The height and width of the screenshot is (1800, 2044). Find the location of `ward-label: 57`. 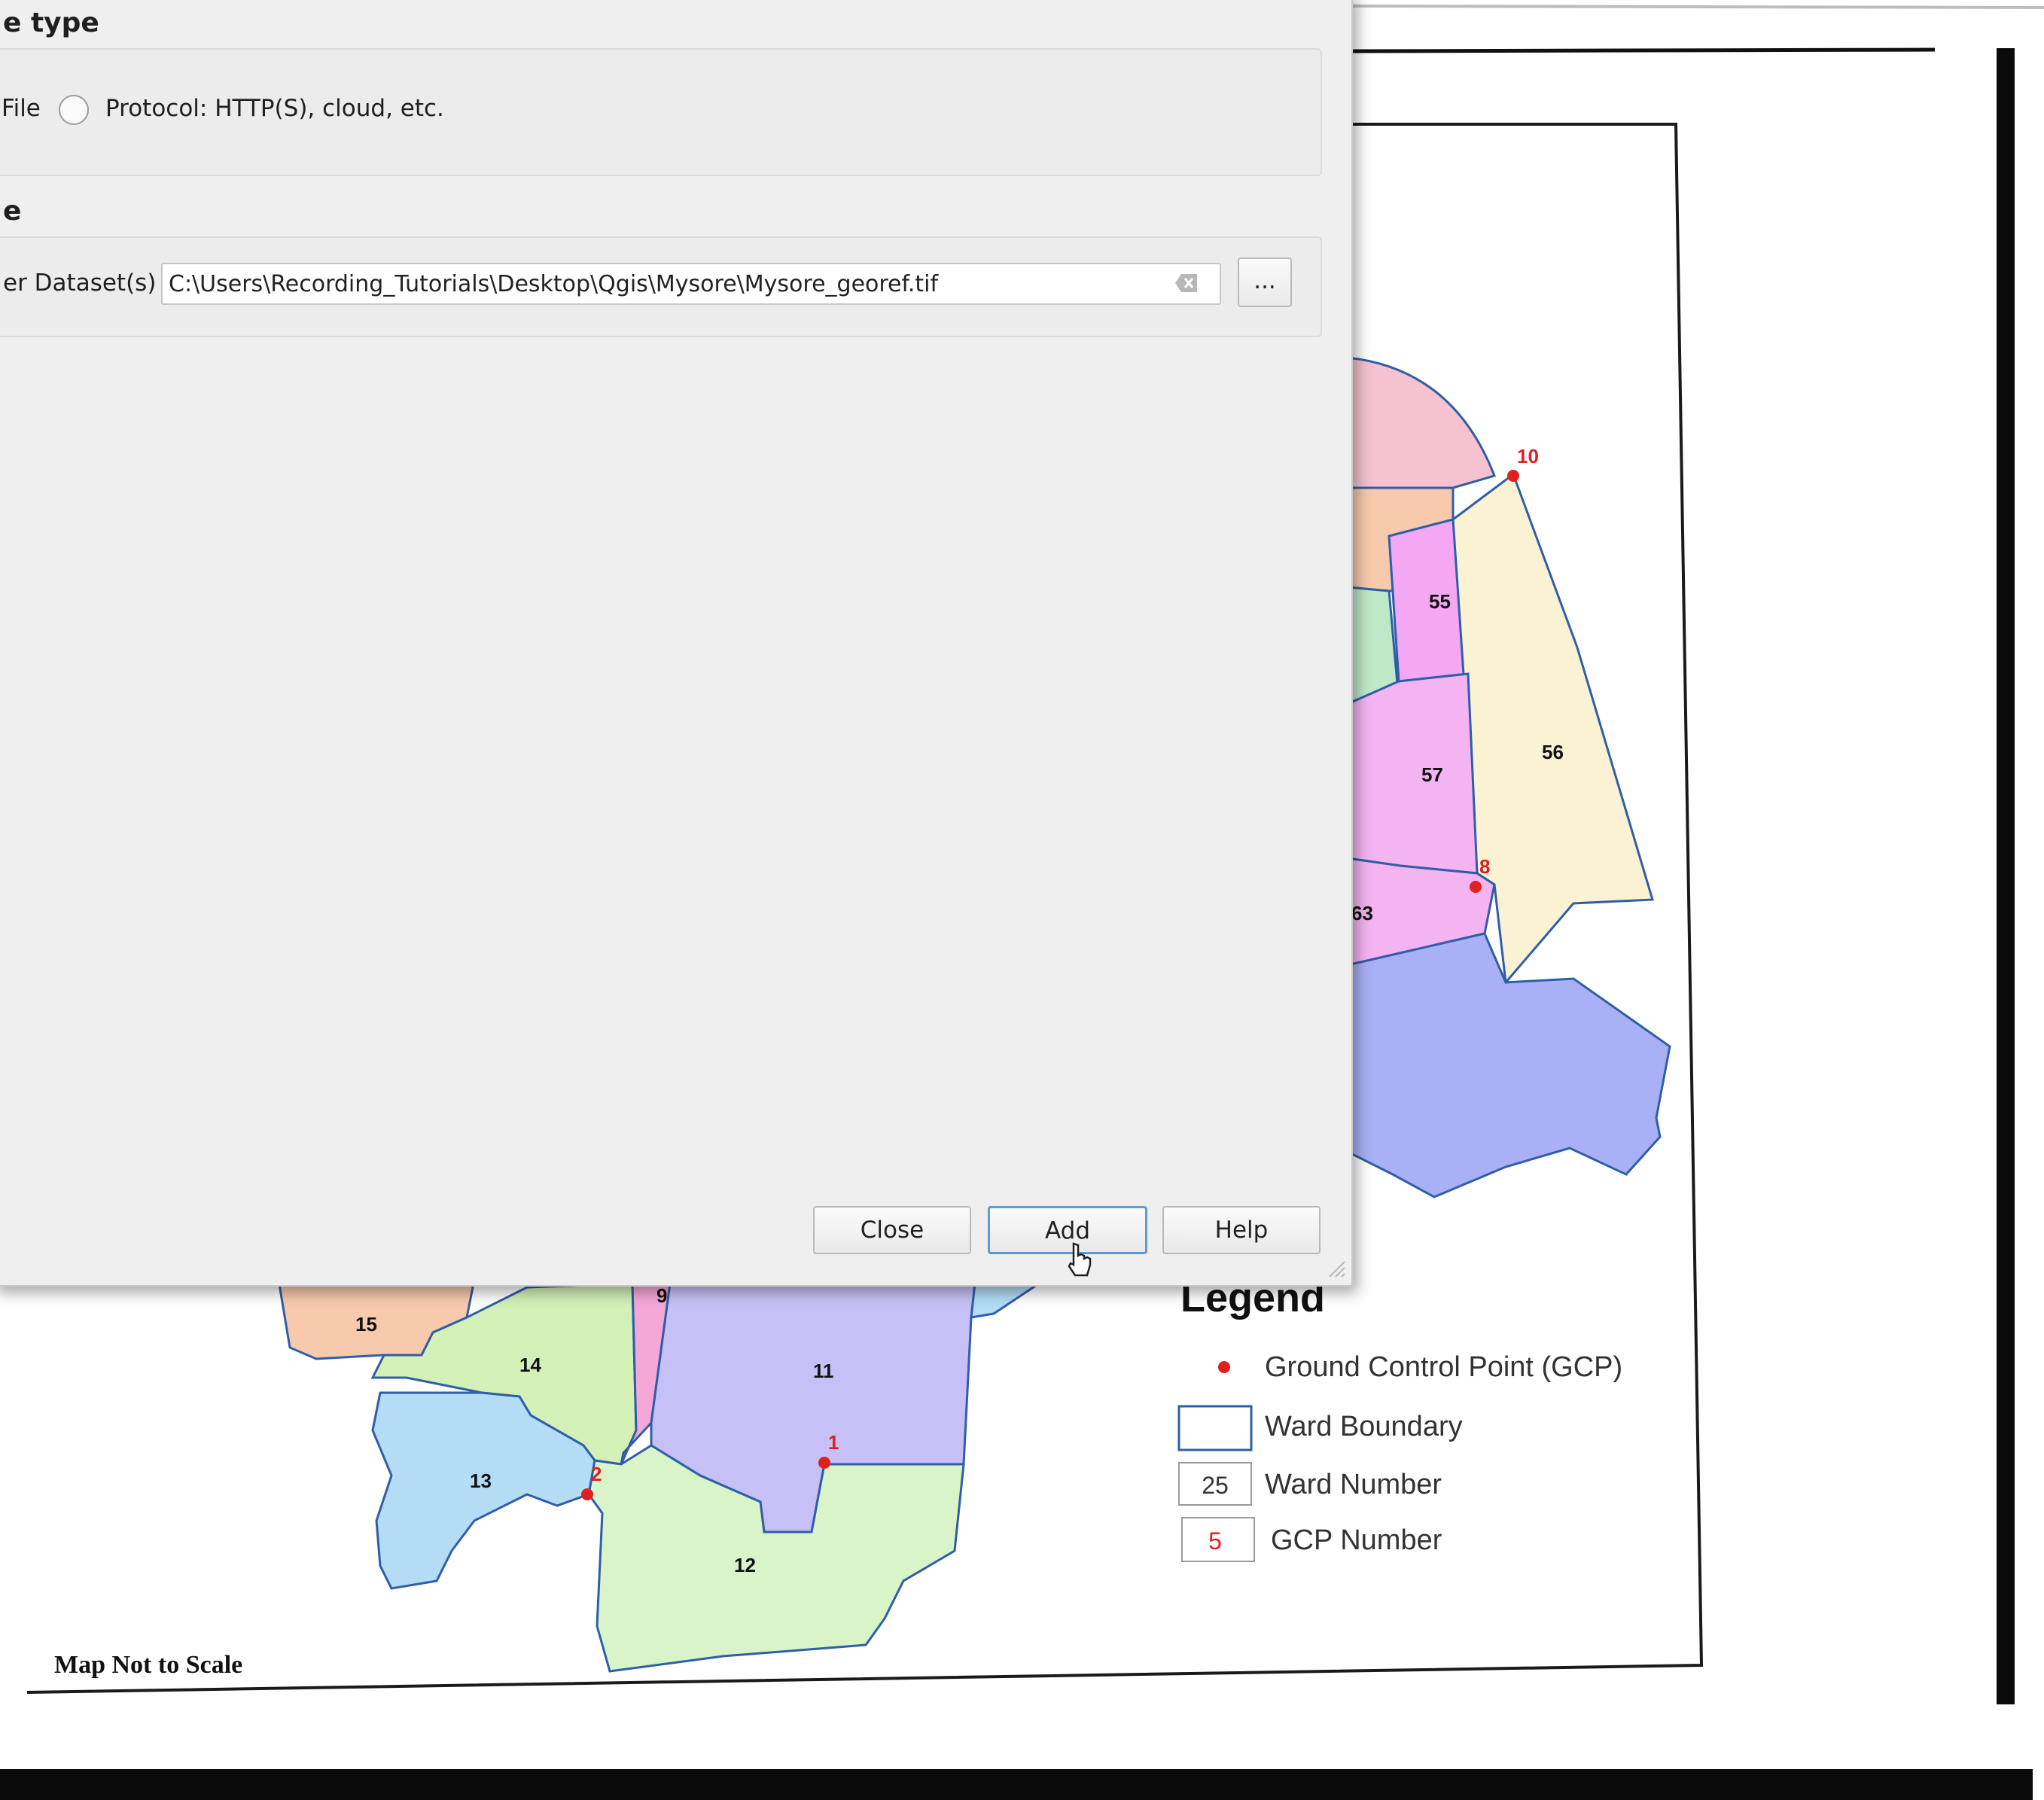

ward-label: 57 is located at coordinates (1432, 774).